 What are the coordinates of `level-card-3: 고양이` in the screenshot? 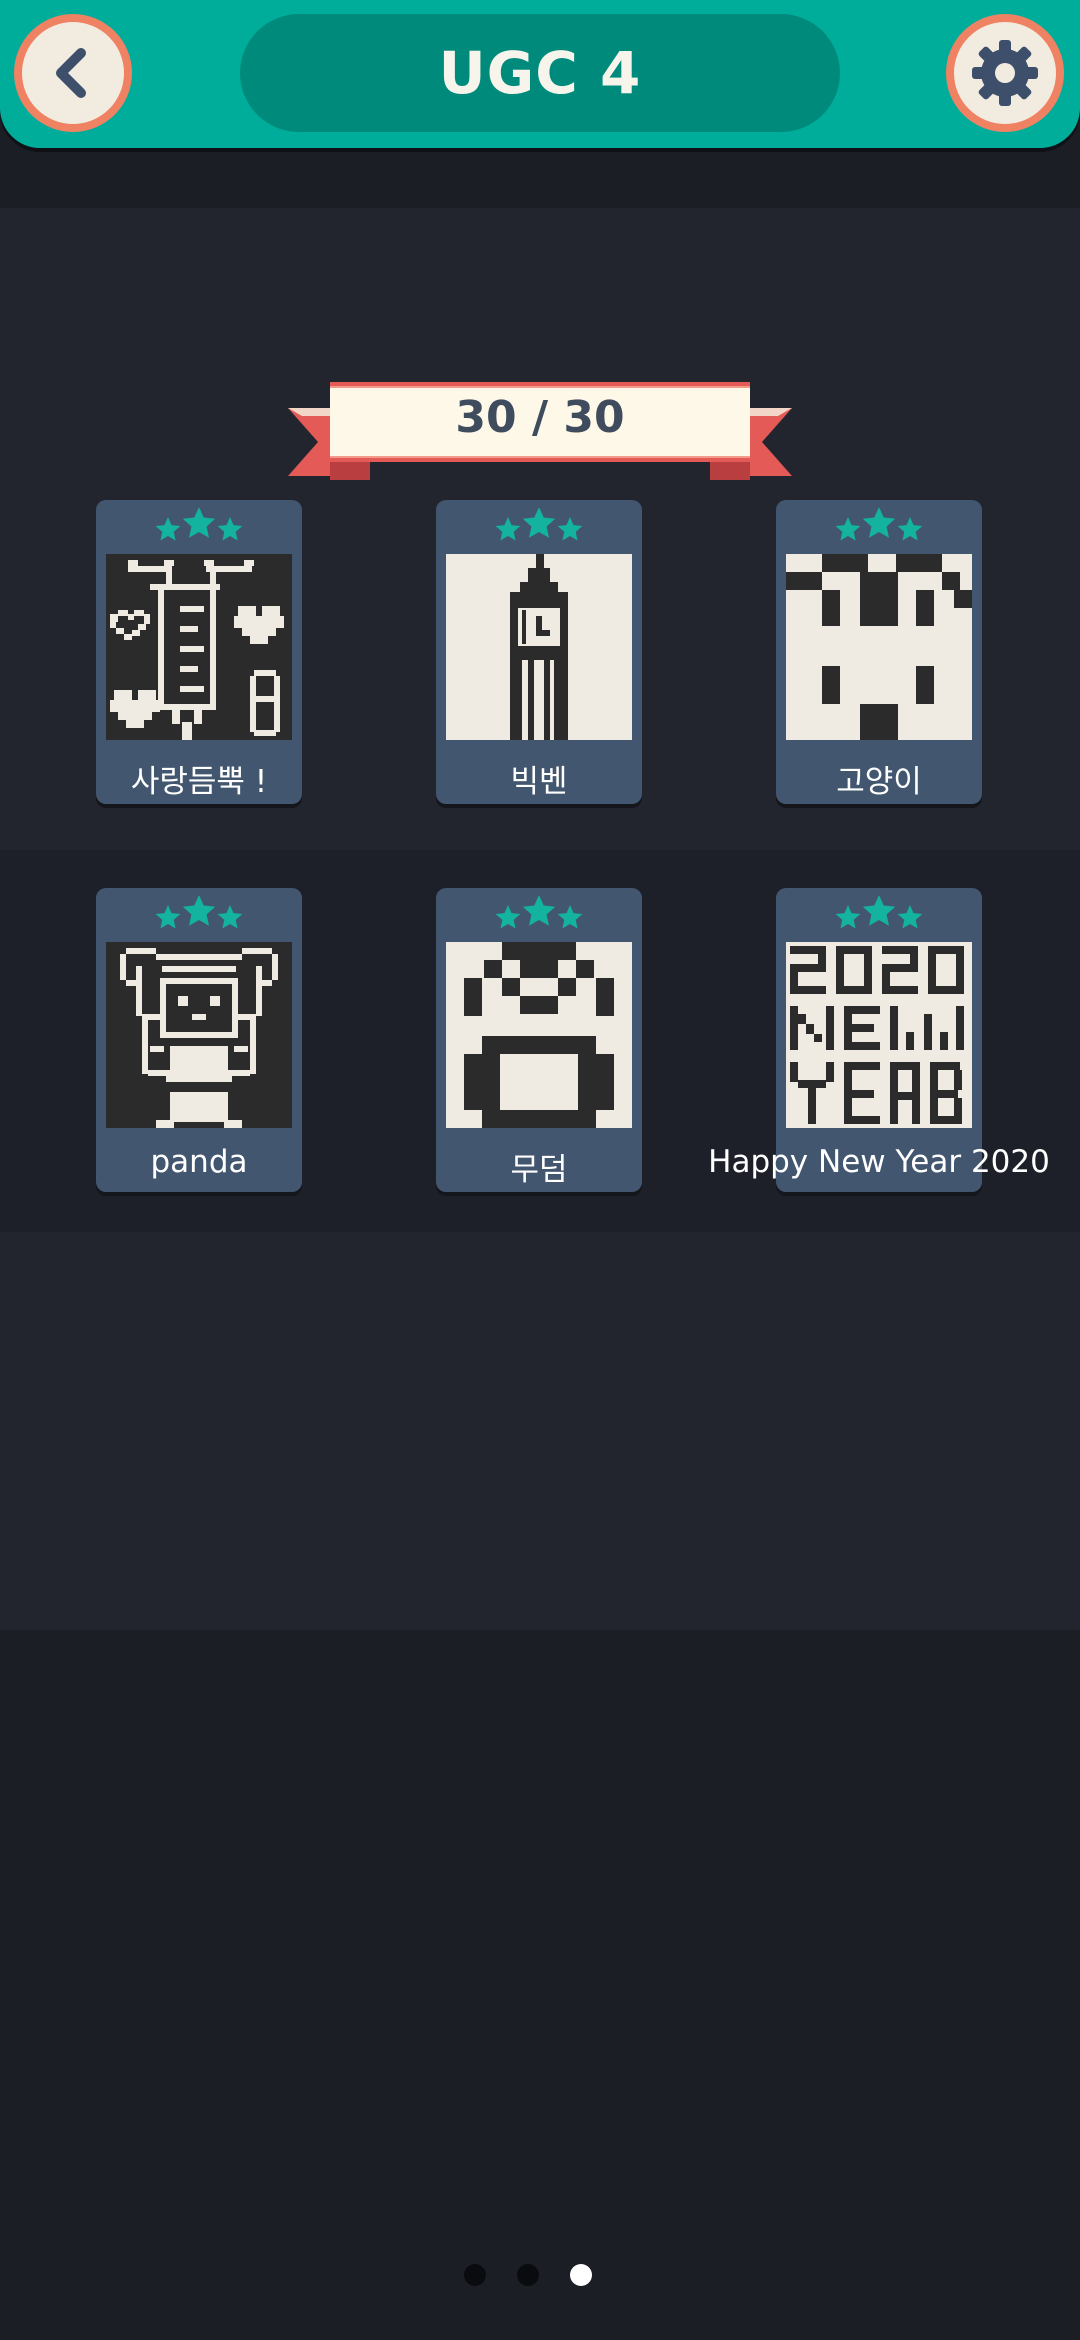 It's located at (879, 652).